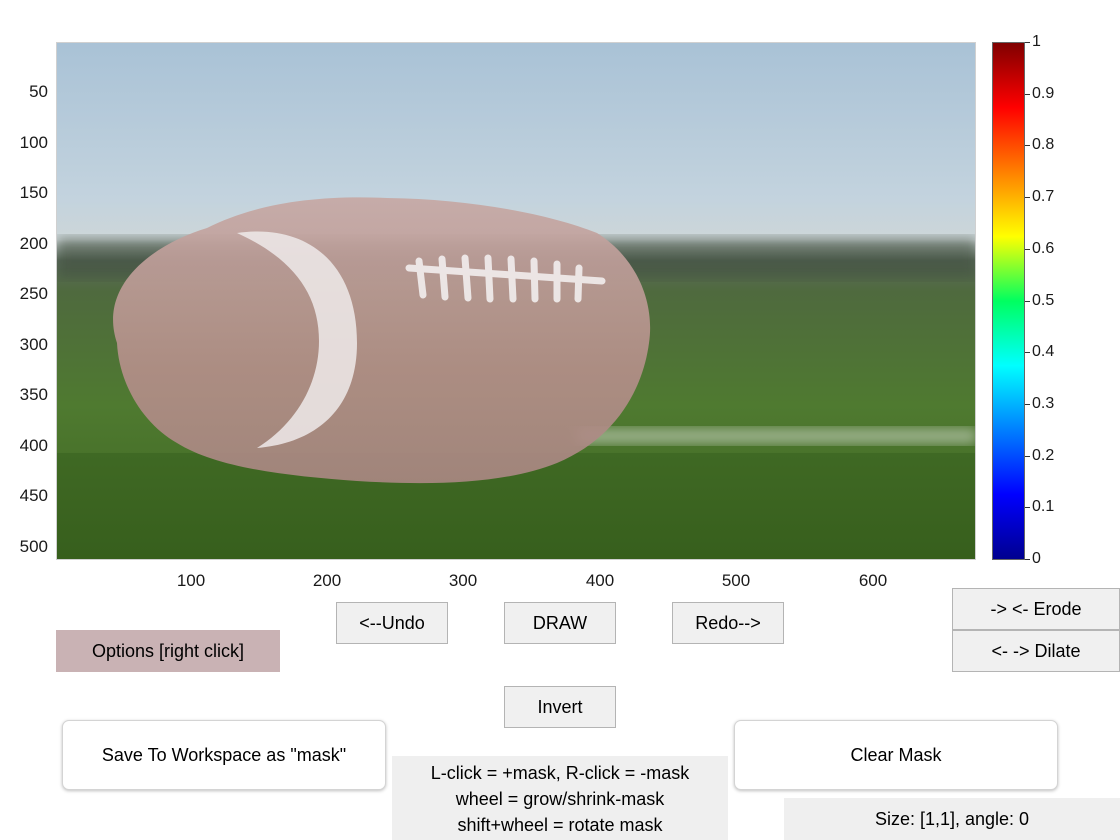  What do you see at coordinates (33, 495) in the screenshot?
I see `y-tick-label: 450` at bounding box center [33, 495].